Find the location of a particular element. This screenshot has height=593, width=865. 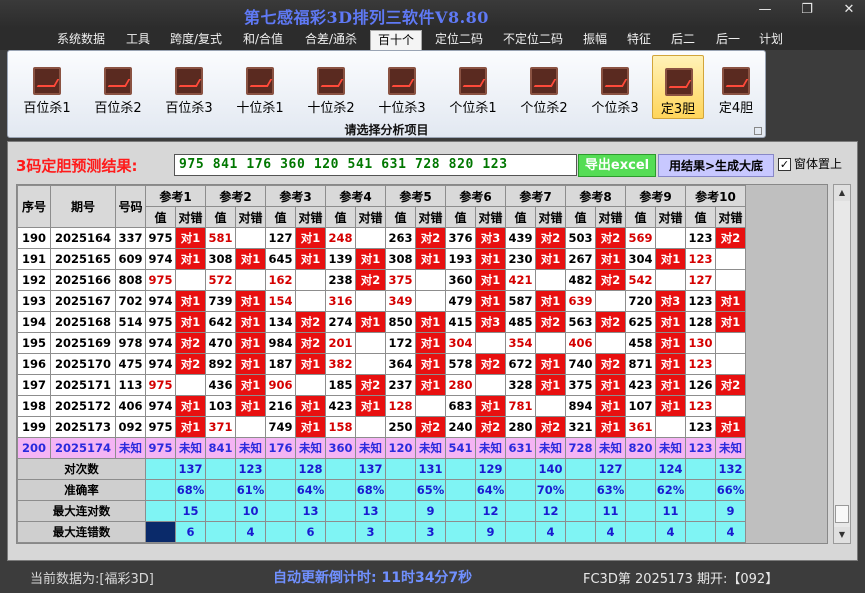

ref-value-cell: 280 is located at coordinates (520, 427).